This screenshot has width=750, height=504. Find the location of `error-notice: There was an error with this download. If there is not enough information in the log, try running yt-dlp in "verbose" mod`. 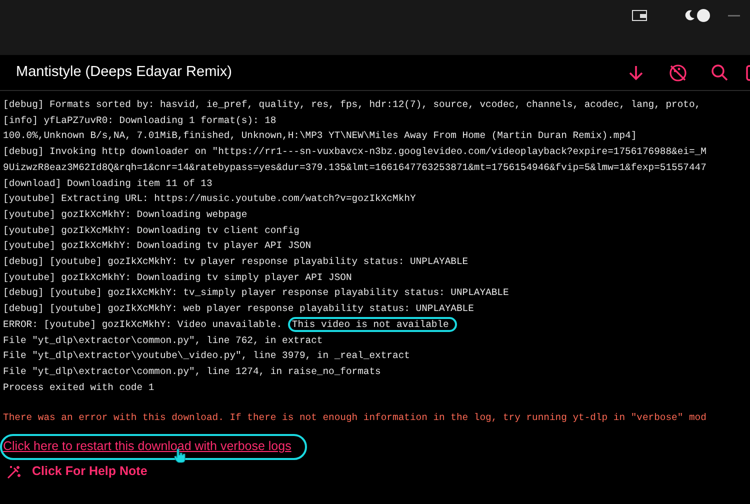

error-notice: There was an error with this download. If there is not enough information in the log, try running yt-dlp in "verbose" mod is located at coordinates (355, 418).